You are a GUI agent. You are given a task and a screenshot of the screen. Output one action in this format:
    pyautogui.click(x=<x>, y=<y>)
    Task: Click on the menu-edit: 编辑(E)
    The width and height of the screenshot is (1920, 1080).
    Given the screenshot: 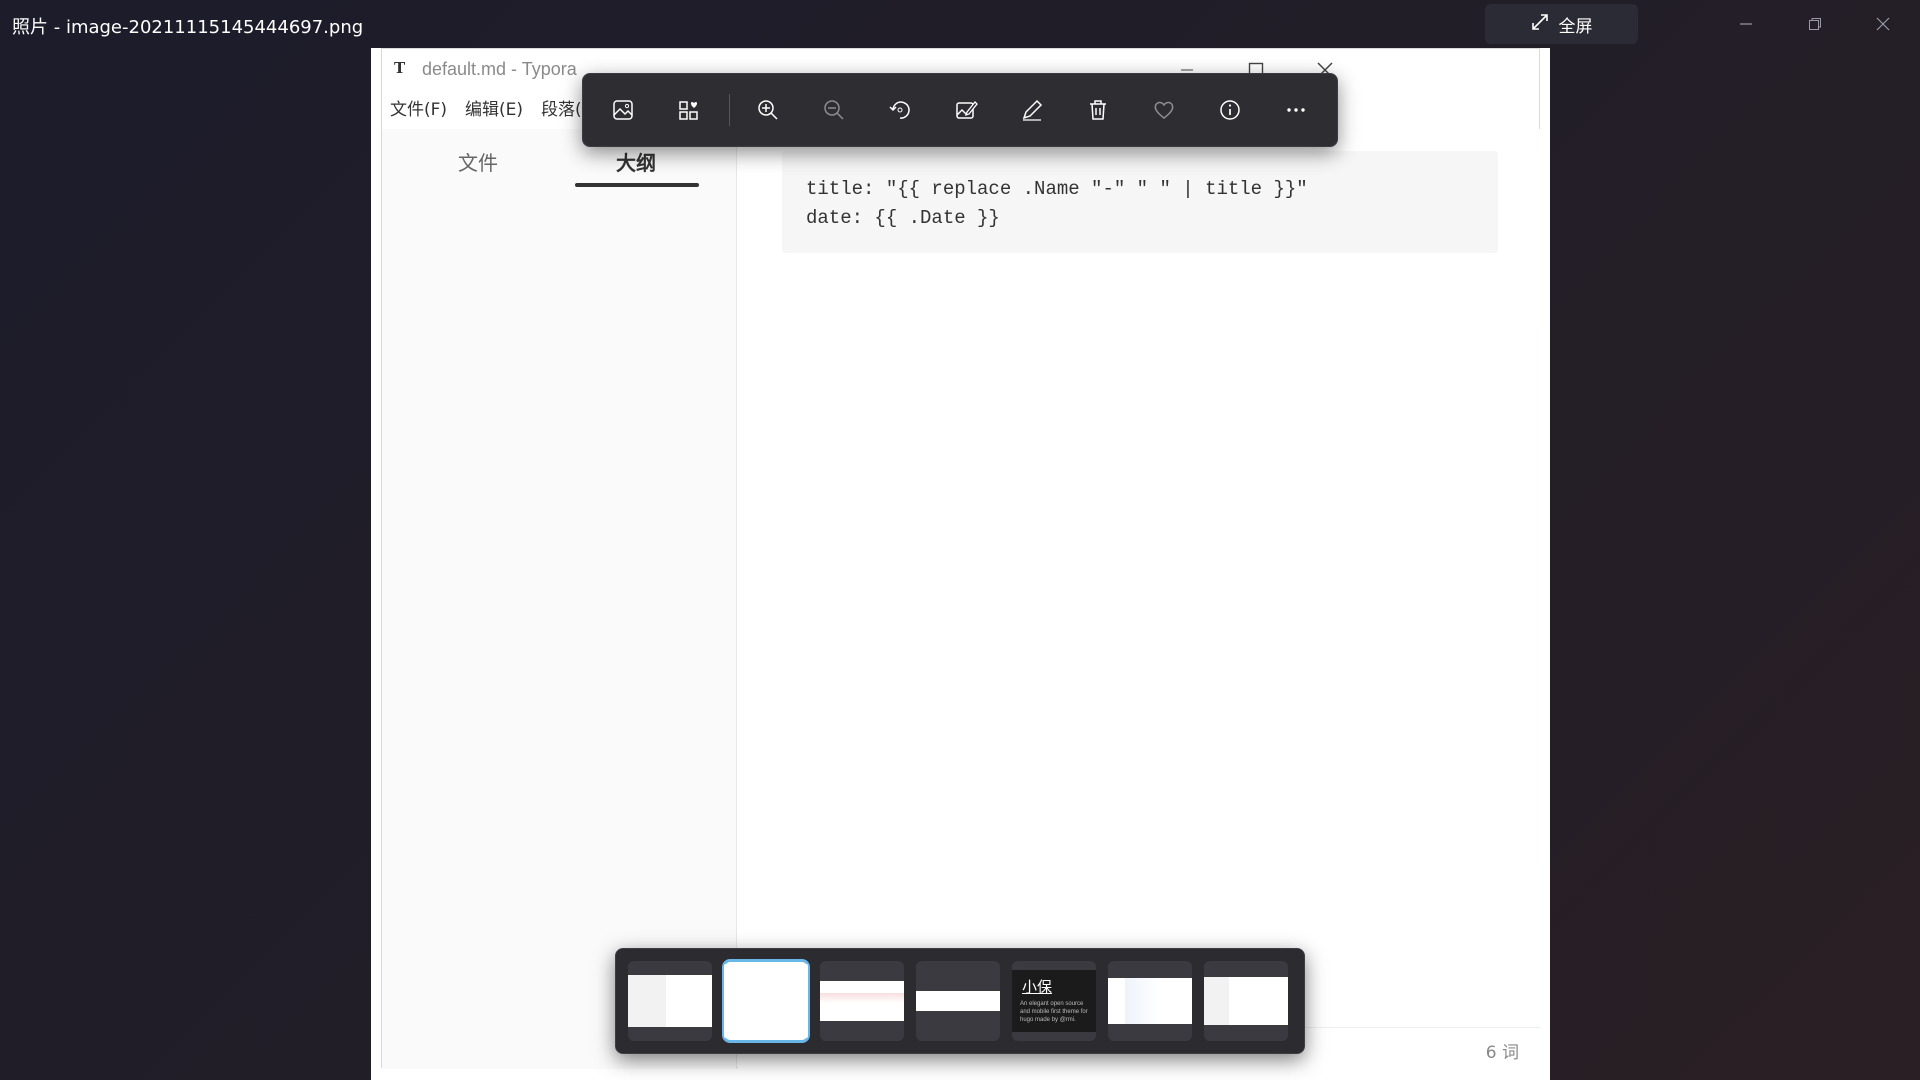 What is the action you would take?
    pyautogui.click(x=494, y=110)
    